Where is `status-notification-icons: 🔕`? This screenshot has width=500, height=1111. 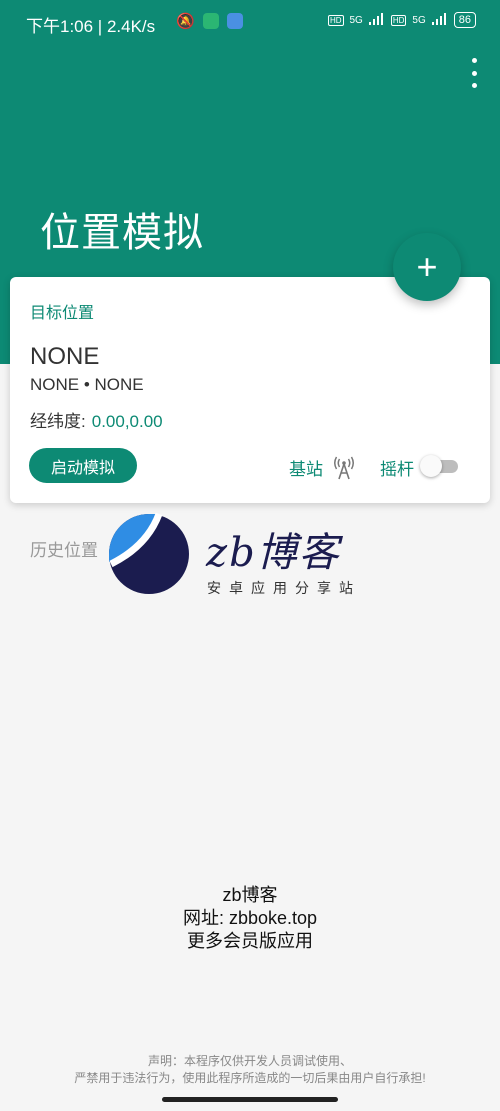
status-notification-icons: 🔕 is located at coordinates (209, 21).